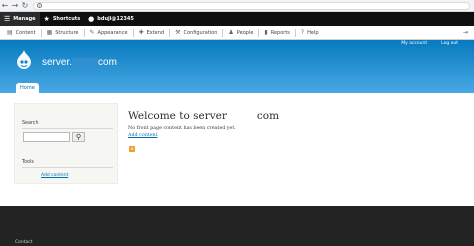 This screenshot has width=474, height=246. I want to click on tray-item-label: Content, so click(25, 32).